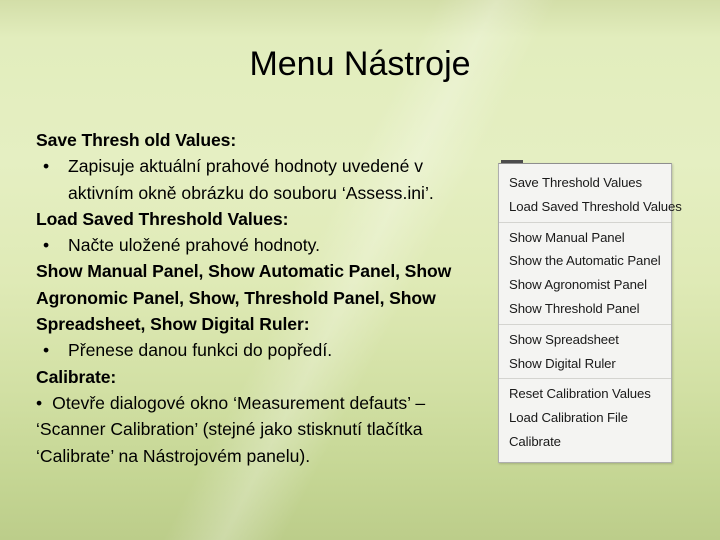 The image size is (720, 540). Describe the element at coordinates (585, 394) in the screenshot. I see `menu-item: Reset Calibration Values` at that location.